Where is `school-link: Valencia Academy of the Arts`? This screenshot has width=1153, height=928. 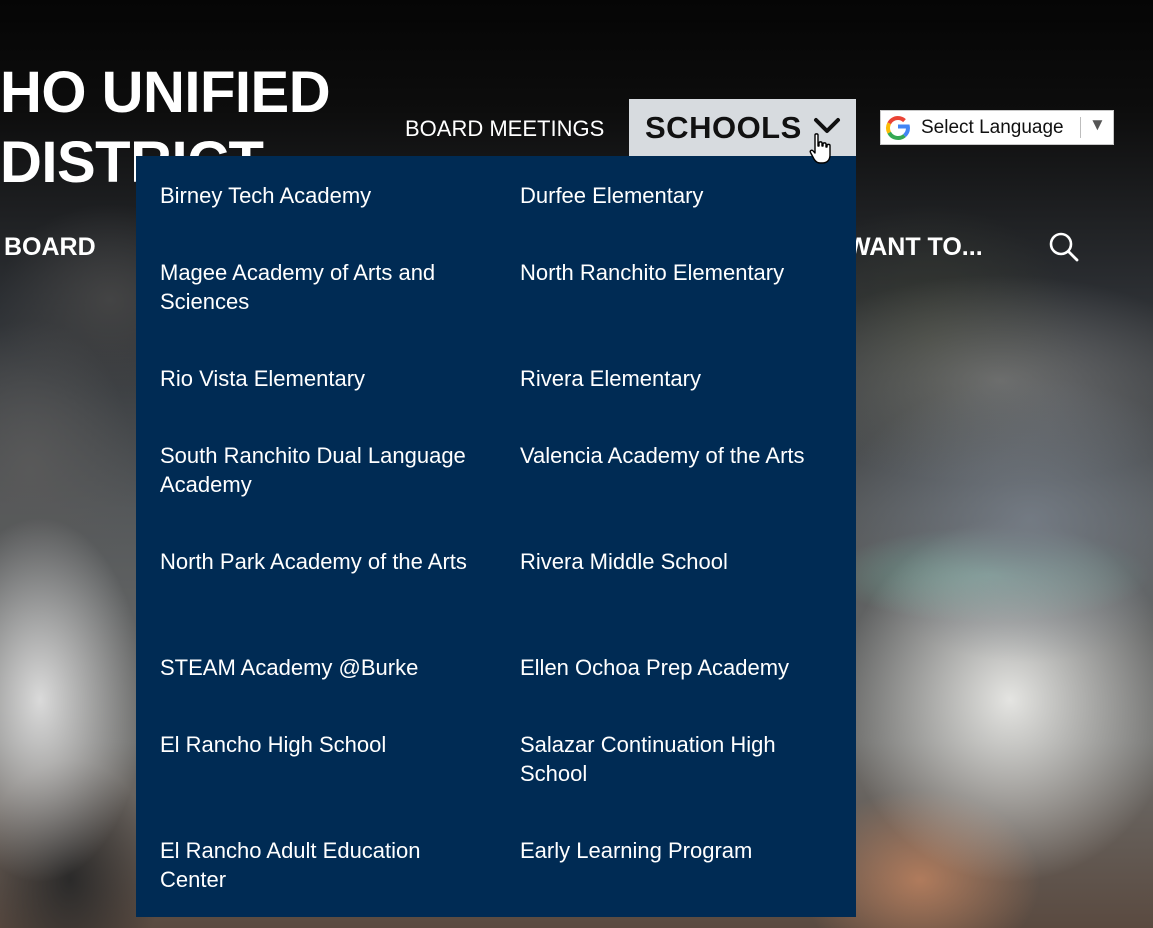 school-link: Valencia Academy of the Arts is located at coordinates (680, 455).